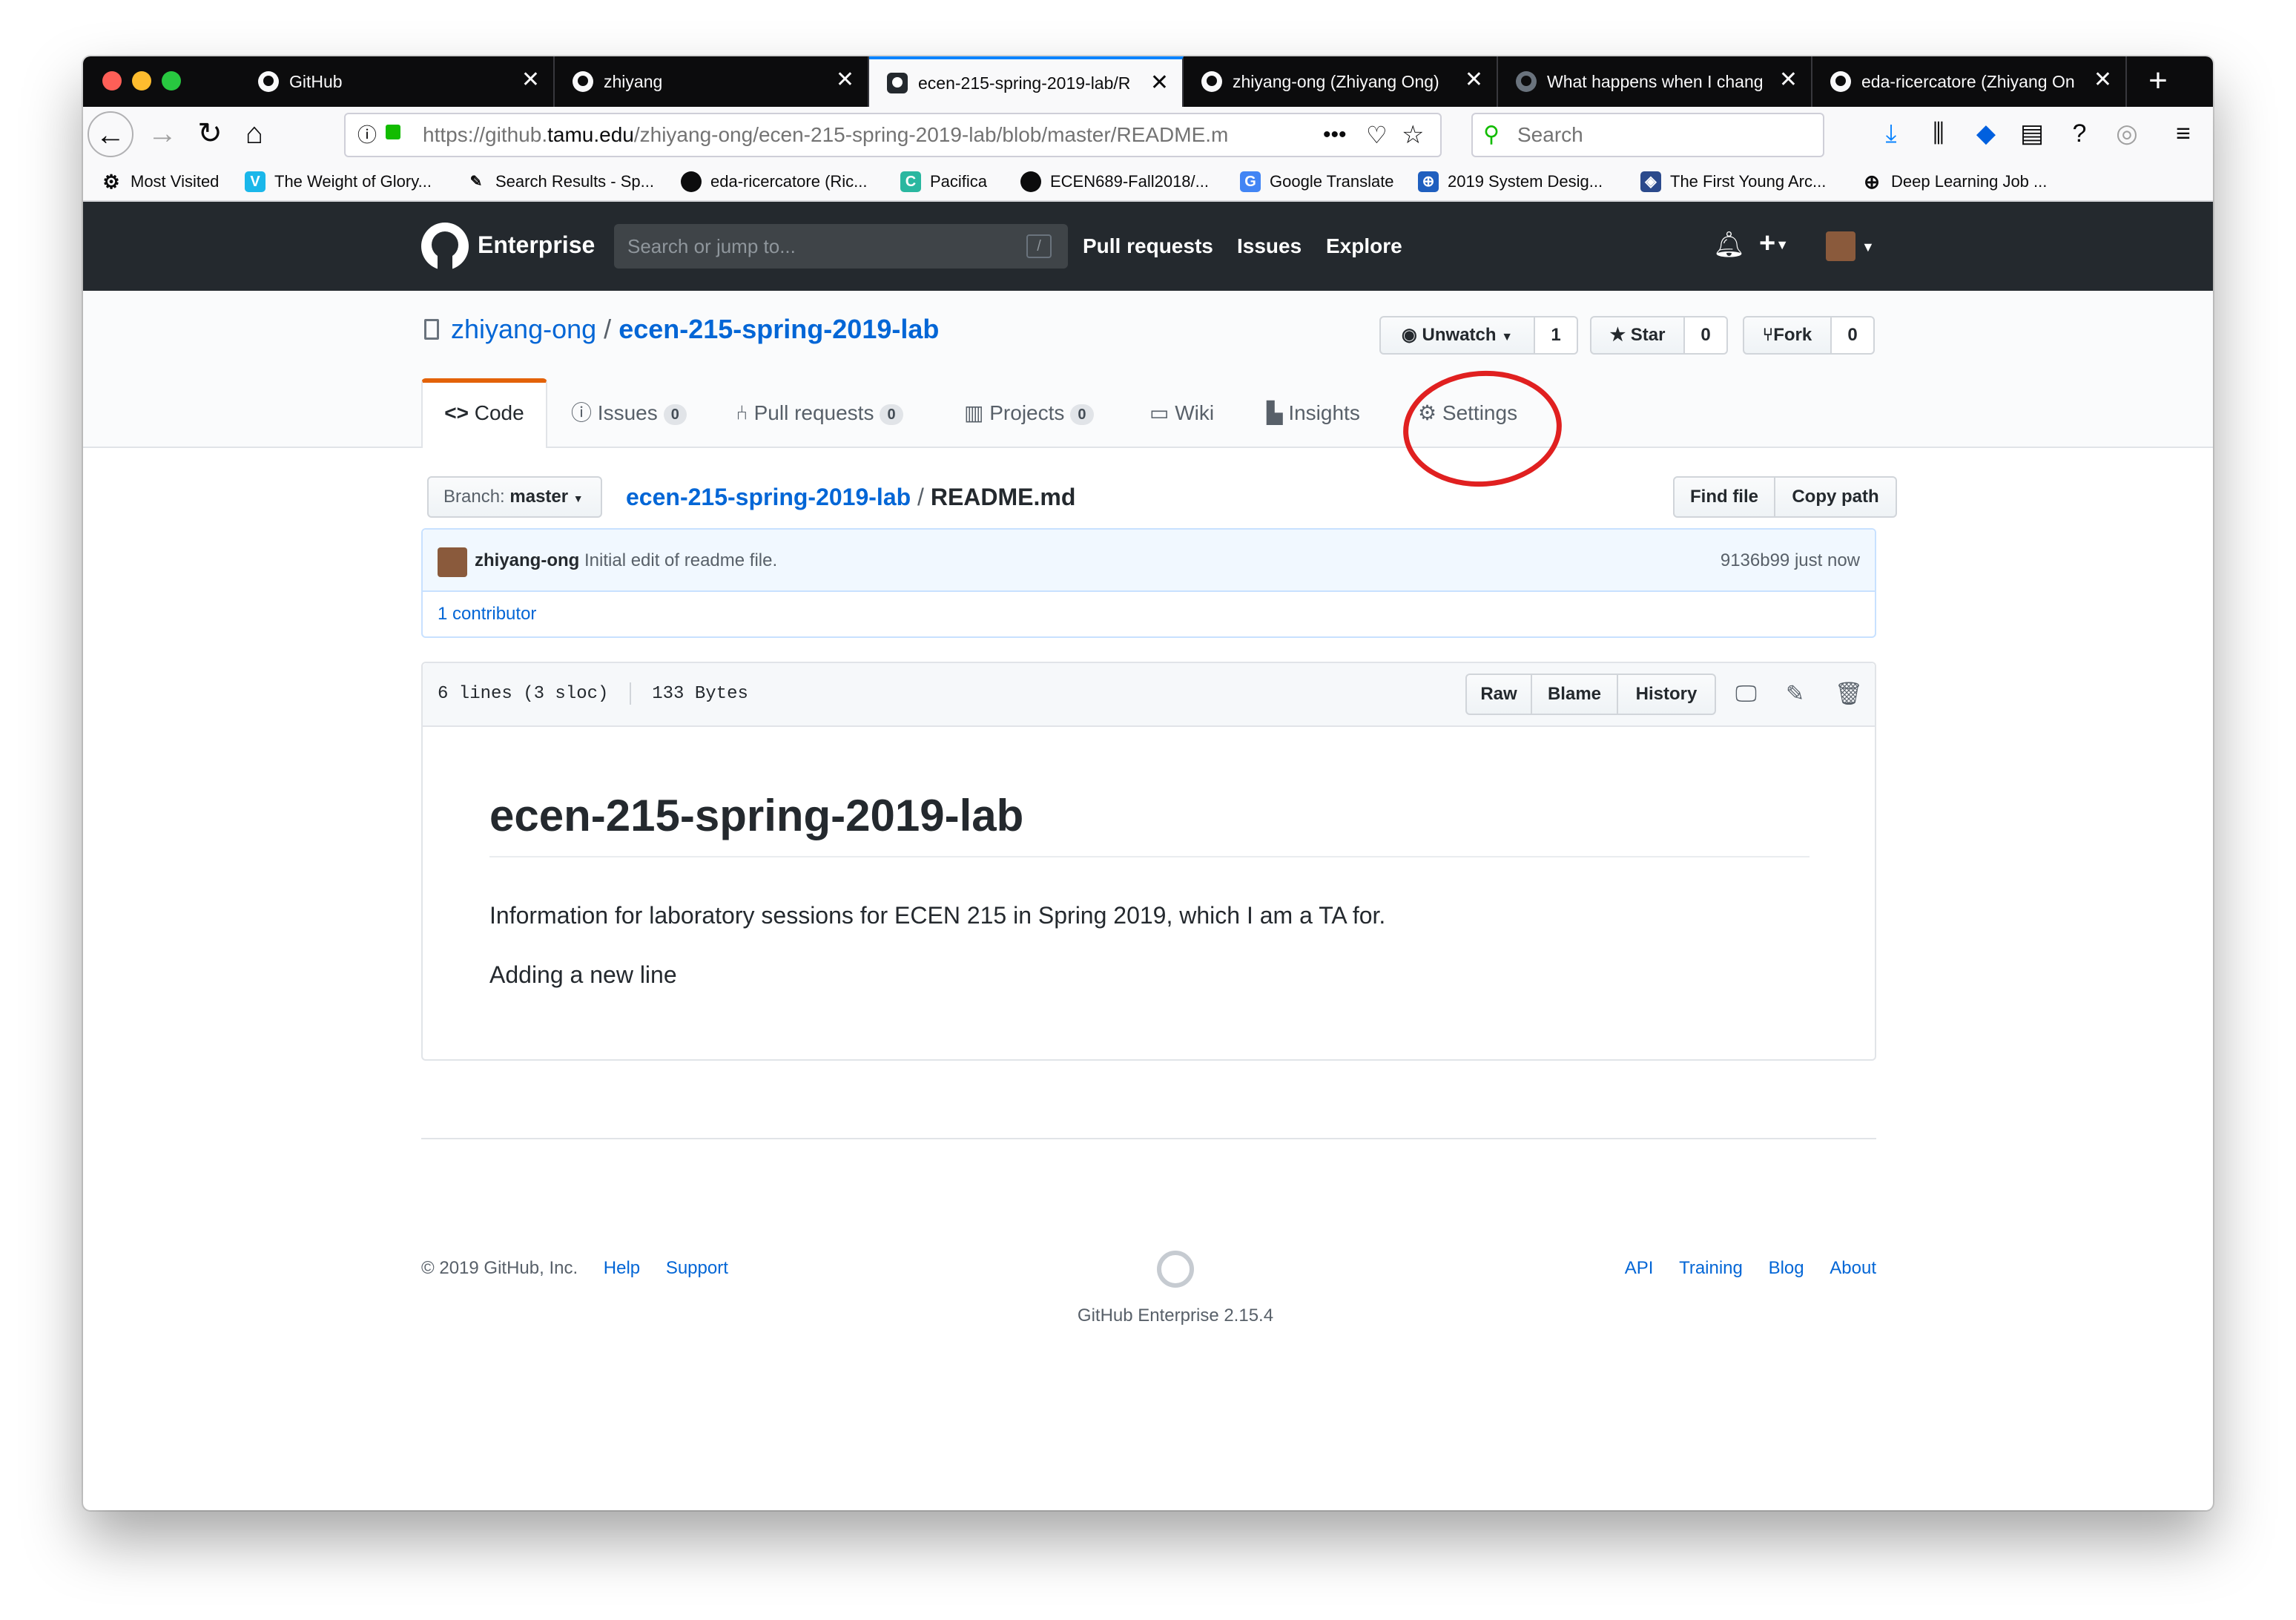 The image size is (2296, 1620). What do you see at coordinates (681, 560) in the screenshot?
I see `commit-message-link: Initial edit of readme file.` at bounding box center [681, 560].